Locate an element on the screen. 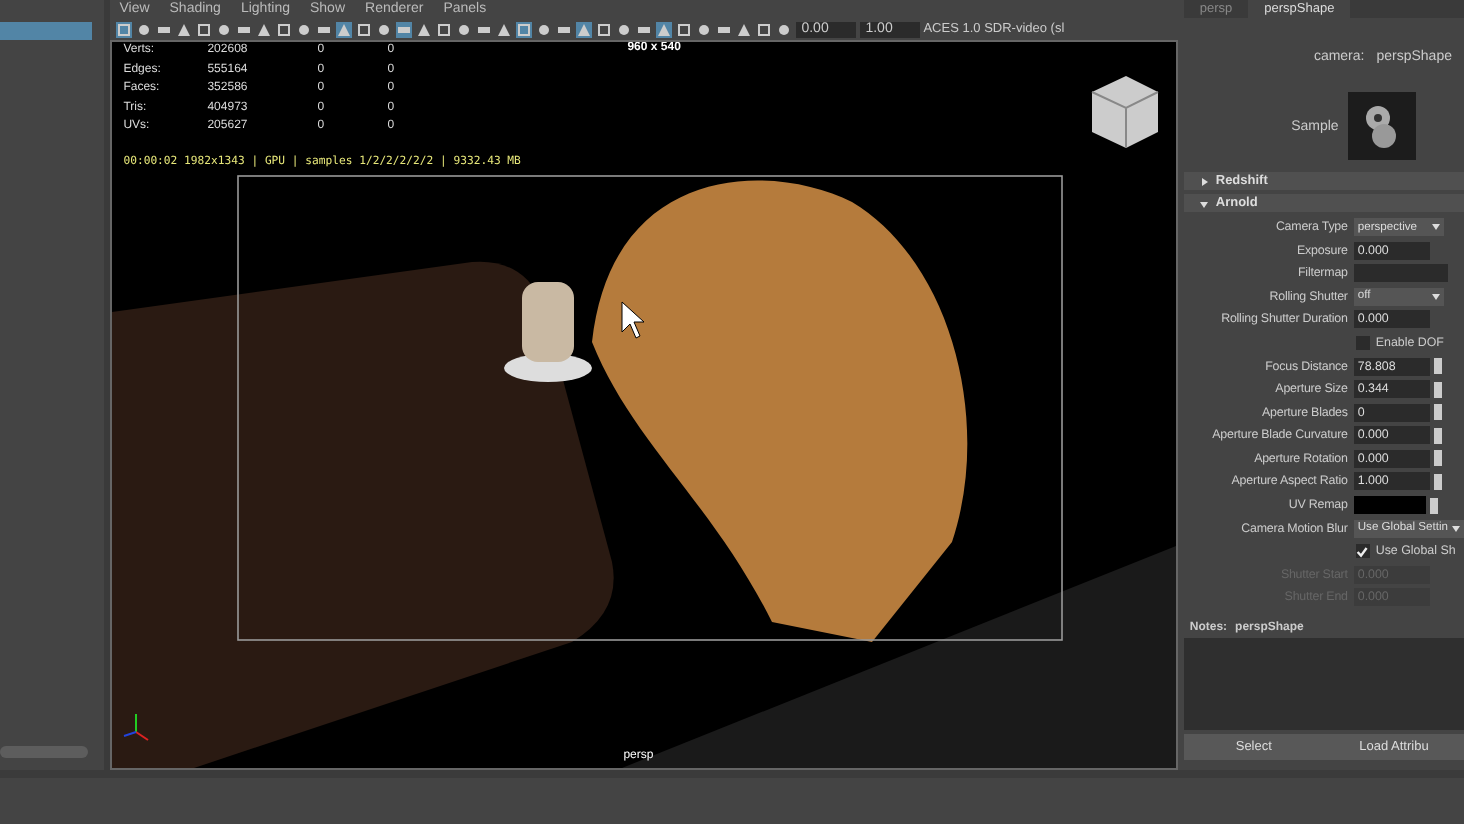 This screenshot has width=1464, height=824. color-swatch is located at coordinates (1389, 505).